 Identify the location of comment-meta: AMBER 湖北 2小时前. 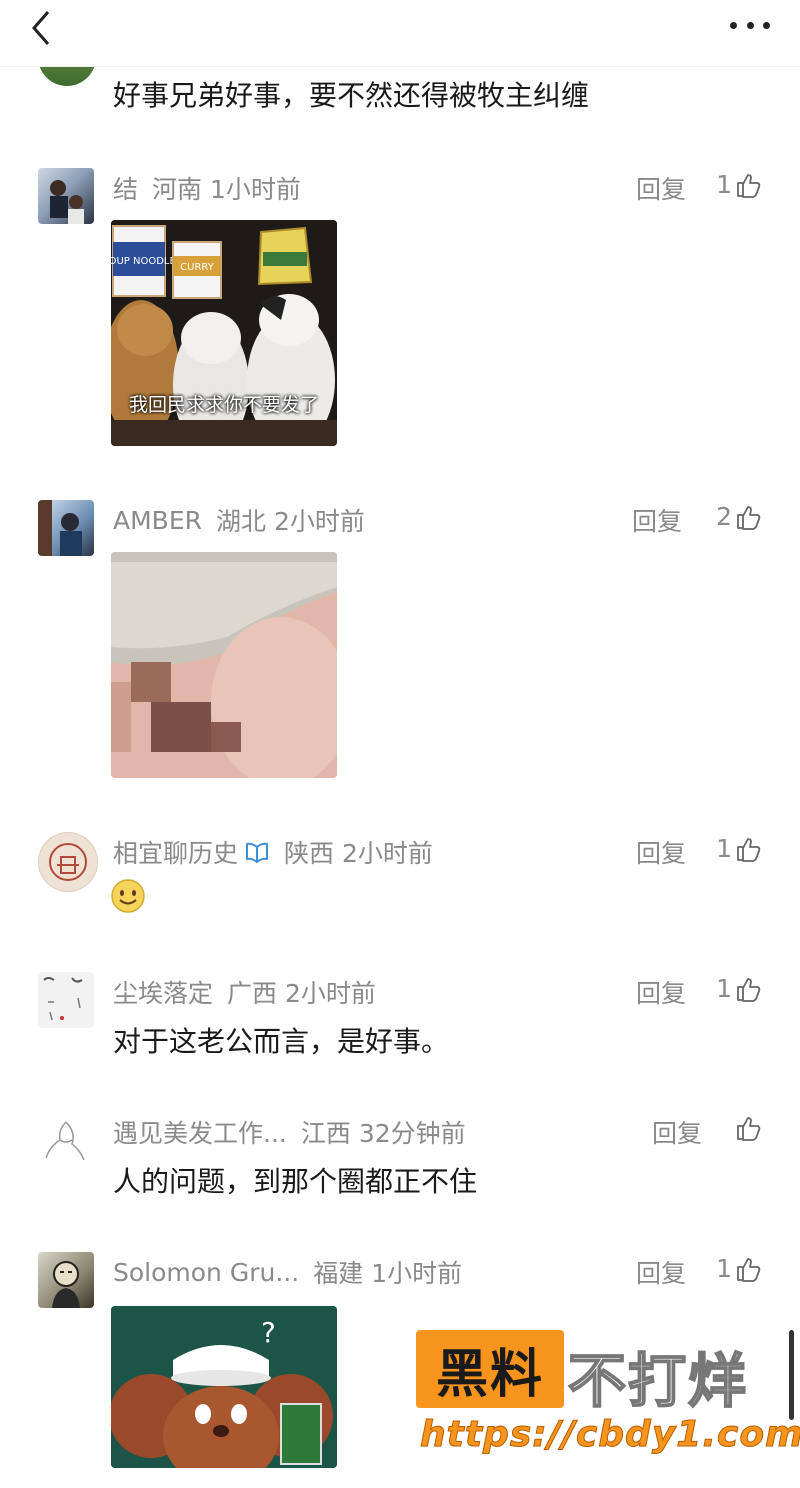
(239, 520).